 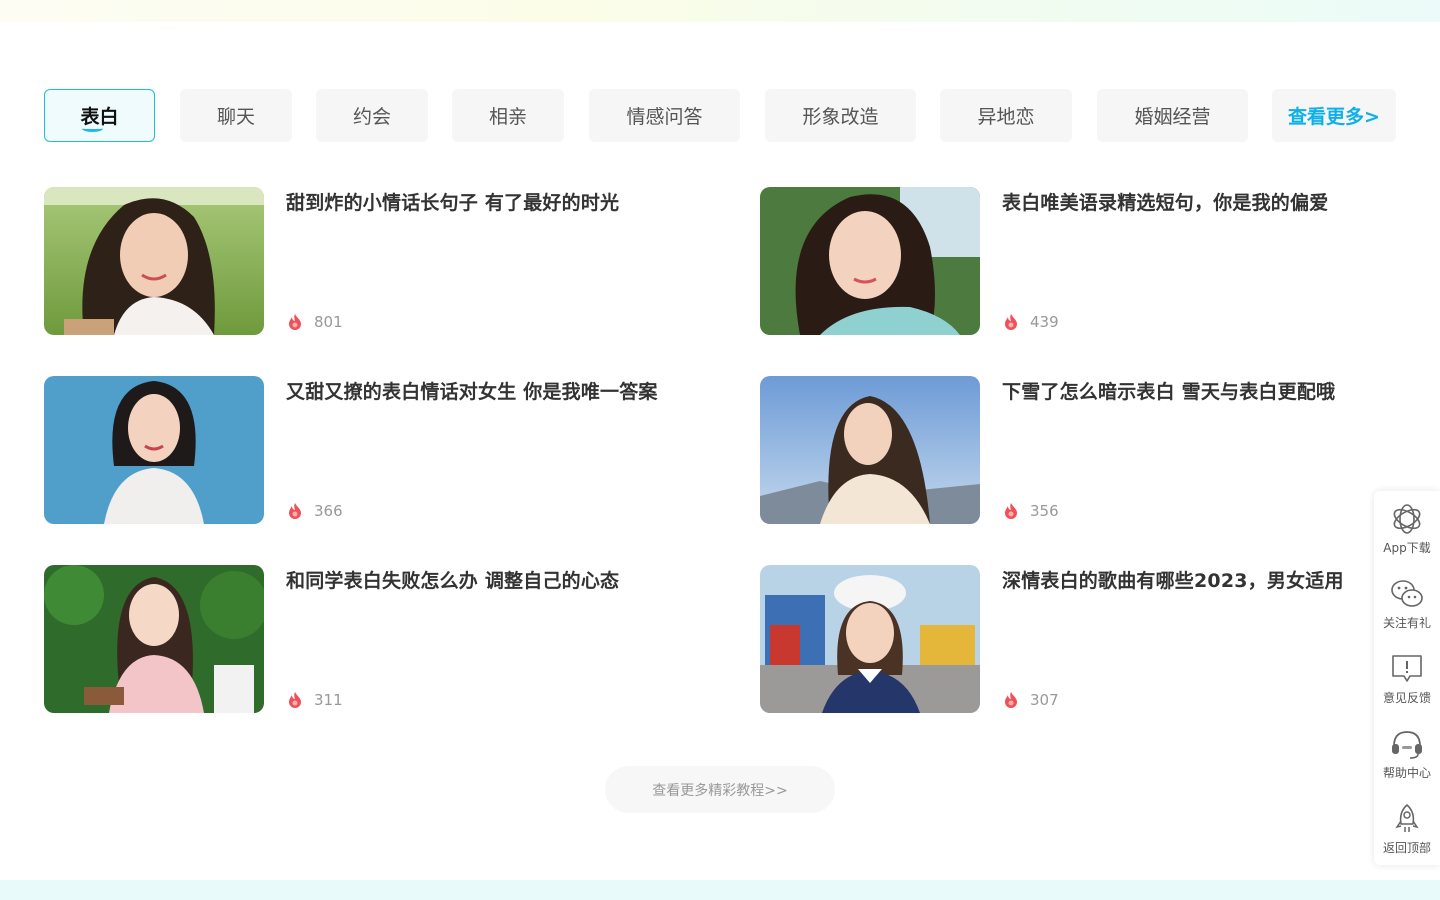 I want to click on tab-label: 情感问答, so click(x=664, y=117).